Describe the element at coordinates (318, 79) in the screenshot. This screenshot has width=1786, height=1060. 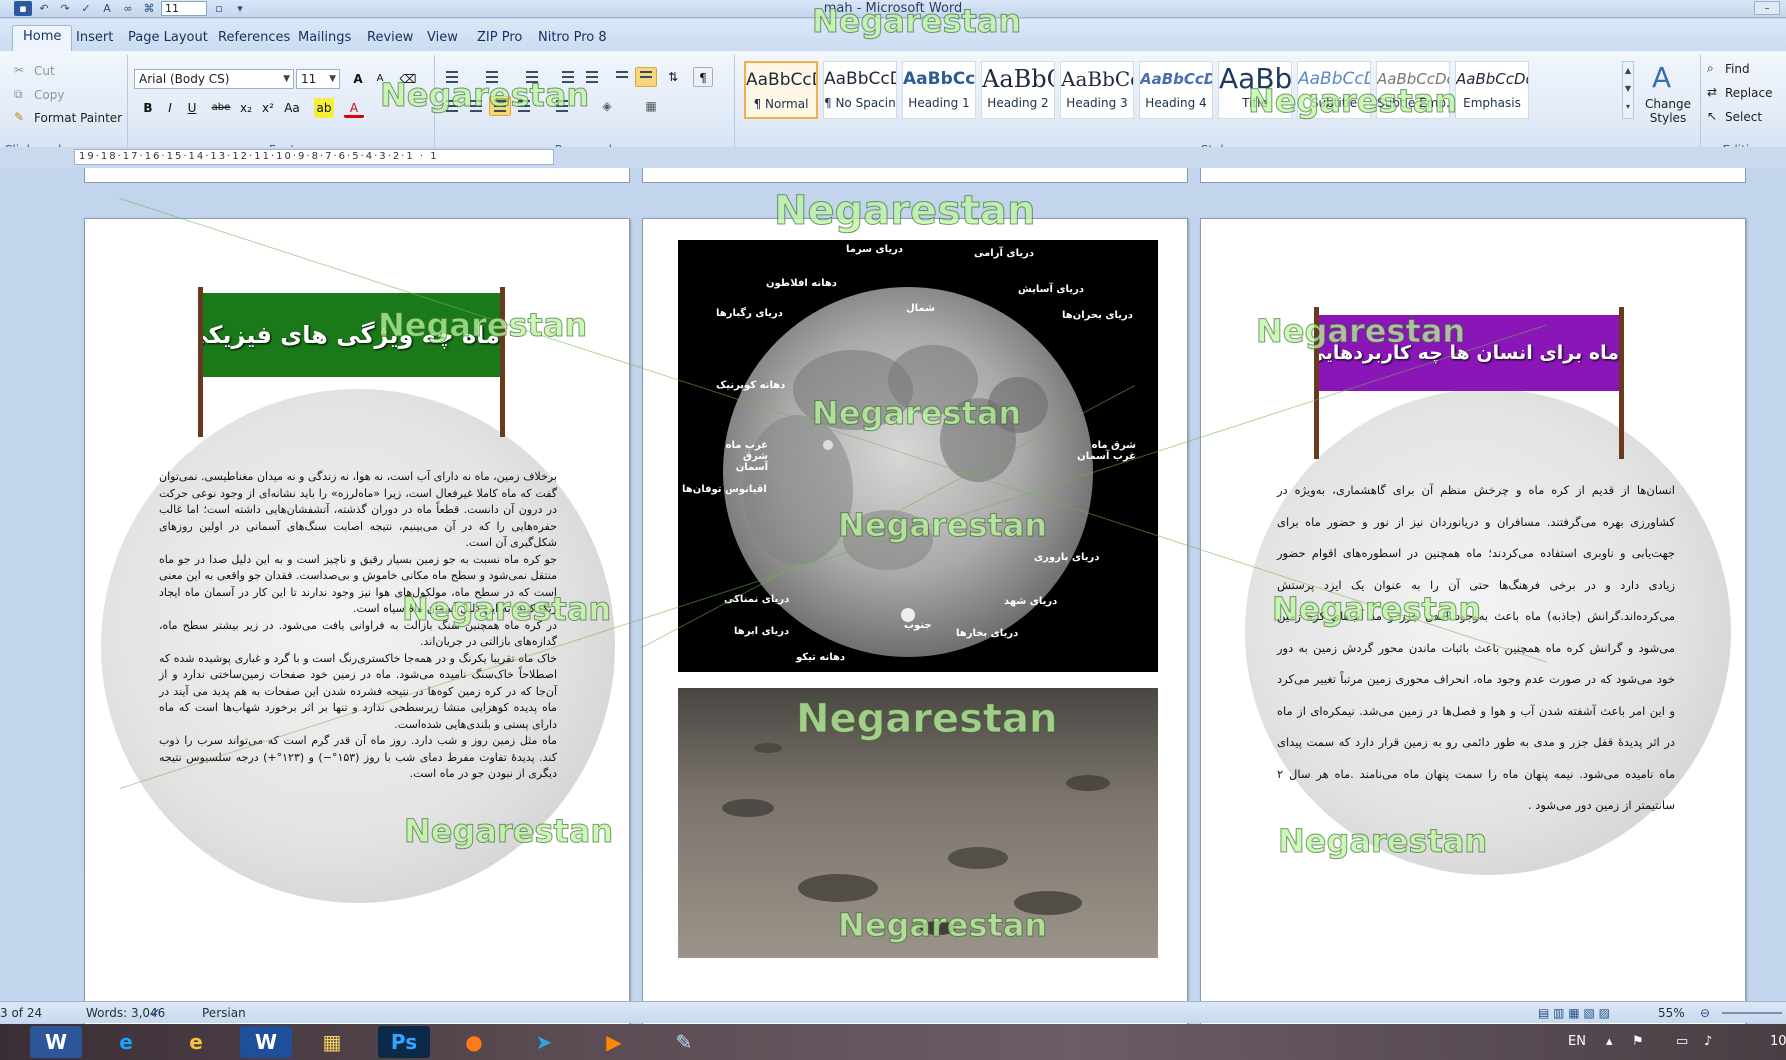
I see `font-size-select: 11 ▼` at that location.